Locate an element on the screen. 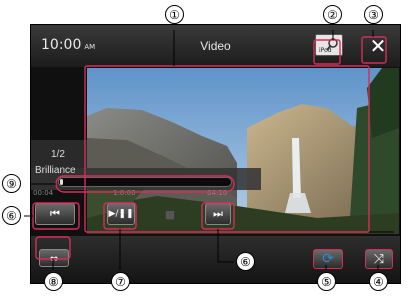 The height and width of the screenshot is (299, 415). source-icon-highlight is located at coordinates (327, 52).